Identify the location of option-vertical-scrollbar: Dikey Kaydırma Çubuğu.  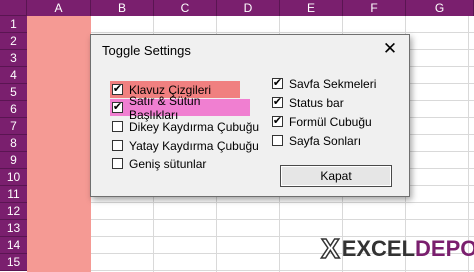
(185, 126).